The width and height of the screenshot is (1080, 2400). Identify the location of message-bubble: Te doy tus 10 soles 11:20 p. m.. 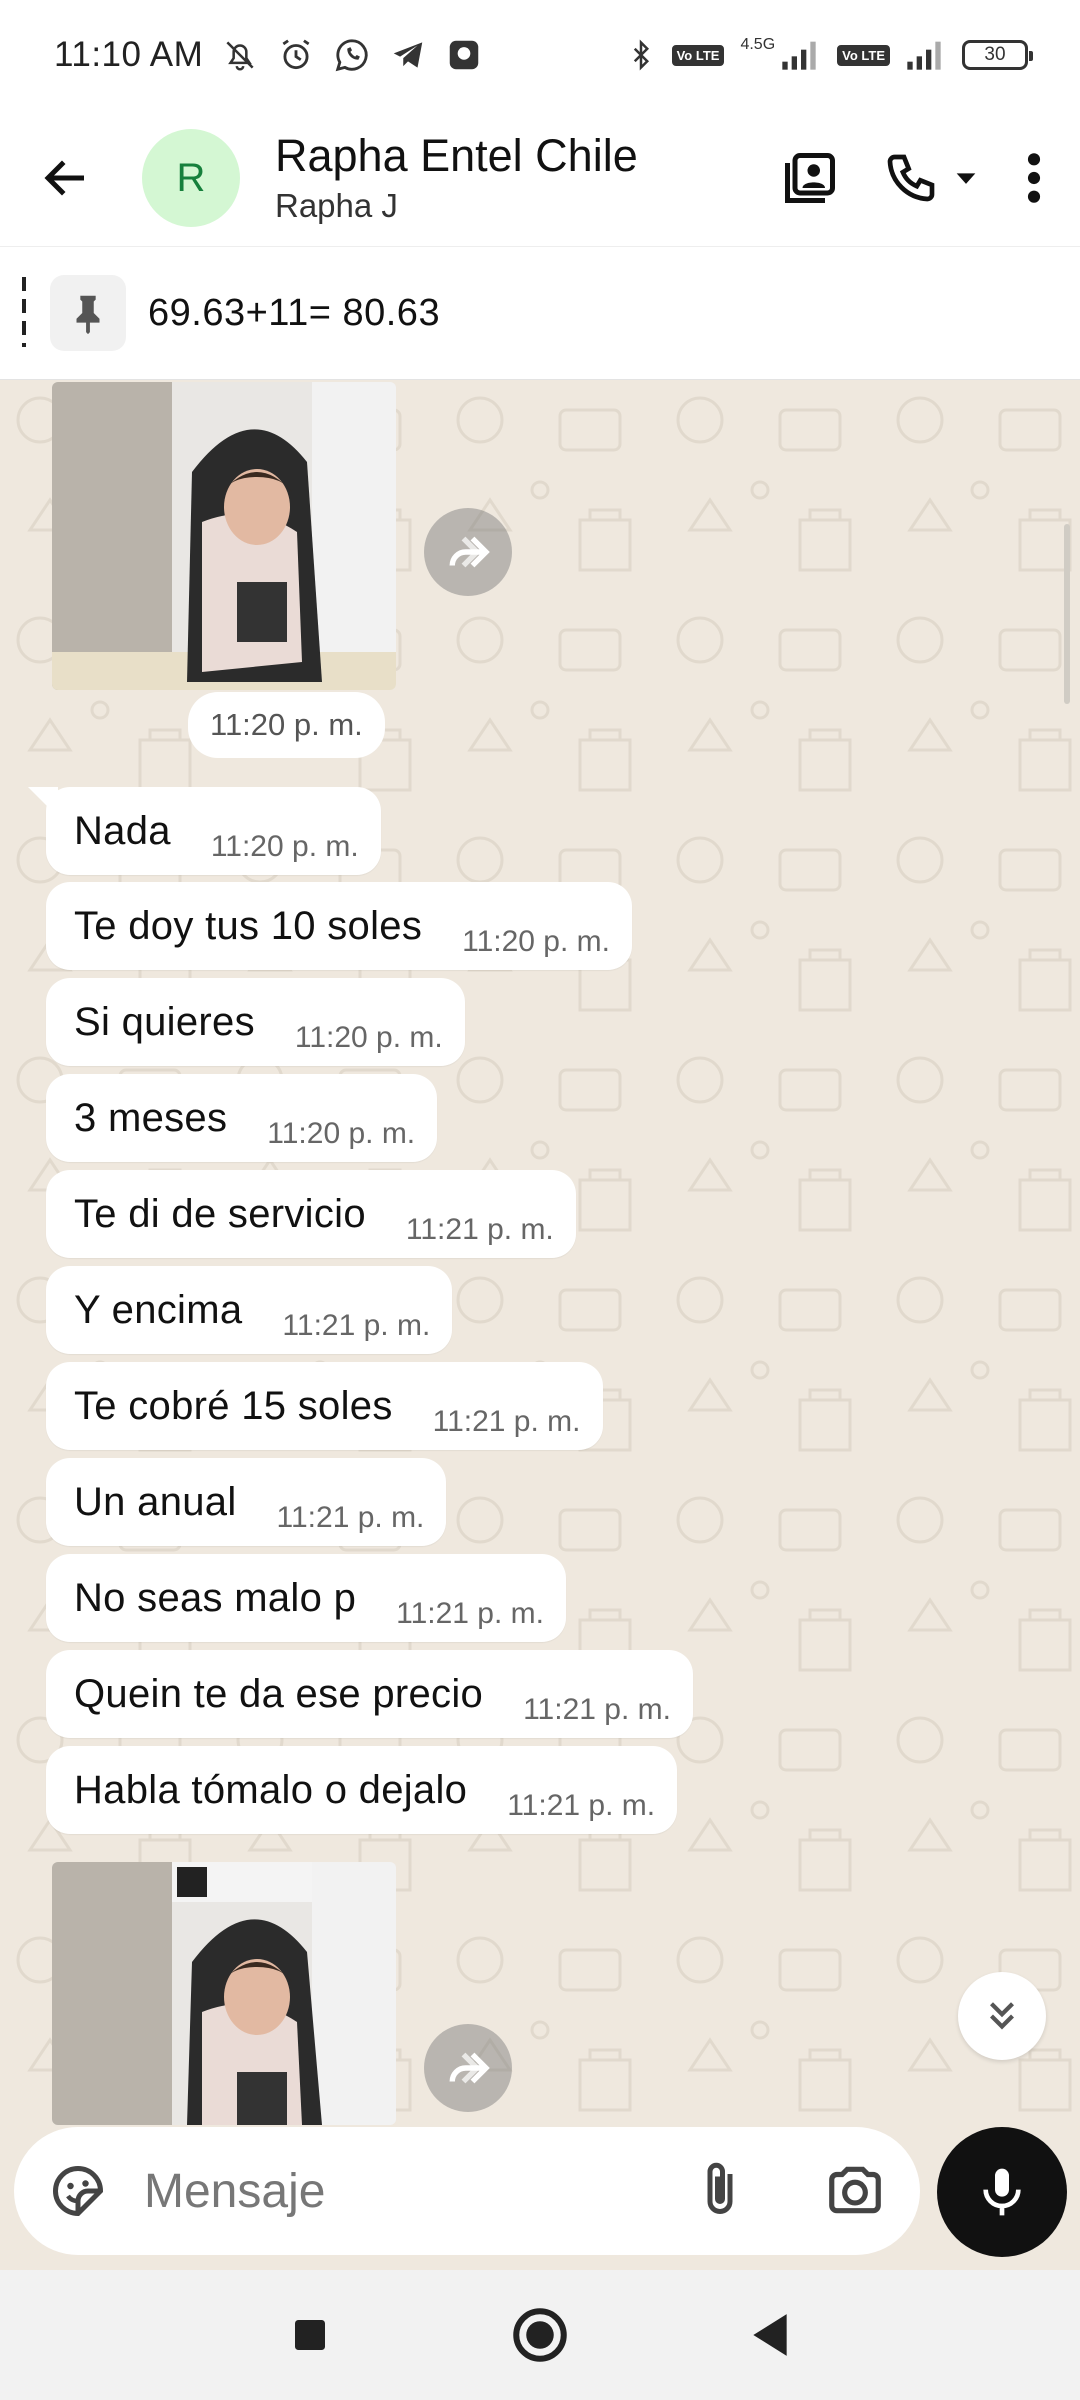
(339, 926).